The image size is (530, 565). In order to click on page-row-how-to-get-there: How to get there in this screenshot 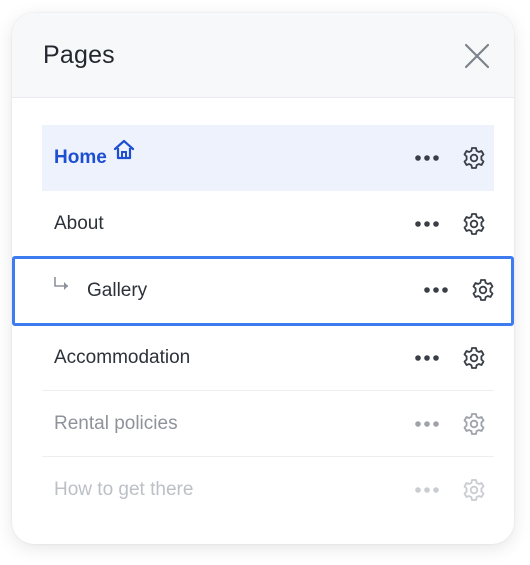, I will do `click(268, 490)`.